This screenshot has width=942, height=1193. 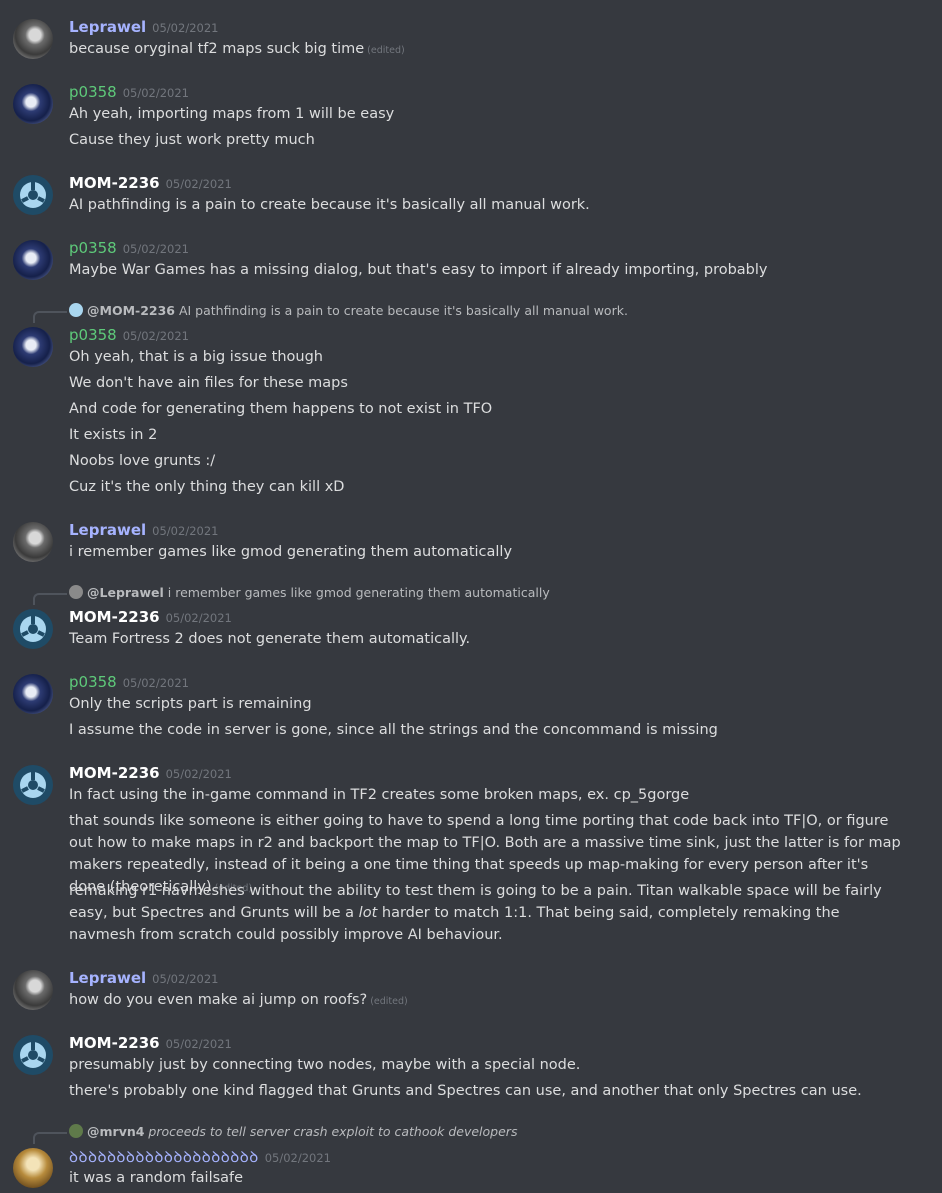 What do you see at coordinates (164, 1157) in the screenshot?
I see `author-name: ꝺꝺꝺꝺꝺꝺꝺꝺꝺꝺꝺꝺꝺꝺꝺꝺꝺꝺꝺꝺ` at bounding box center [164, 1157].